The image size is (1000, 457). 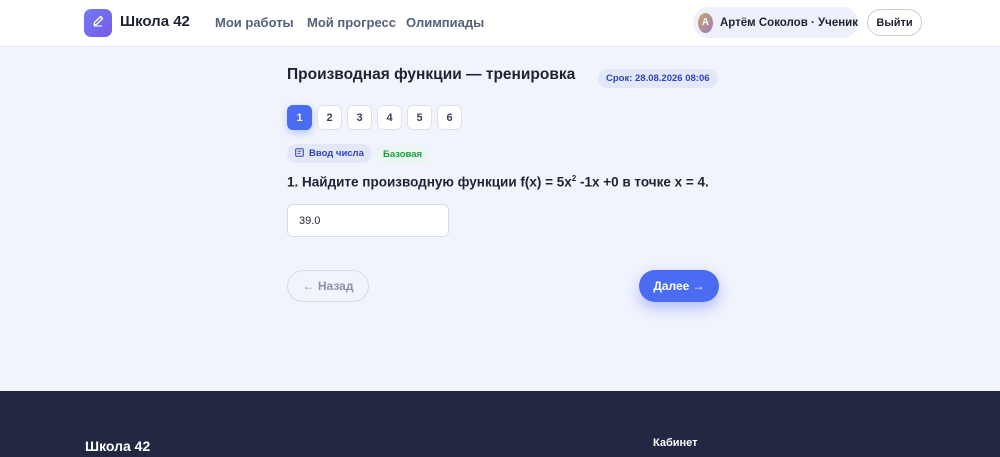 What do you see at coordinates (299, 153) in the screenshot?
I see `input-field-icon` at bounding box center [299, 153].